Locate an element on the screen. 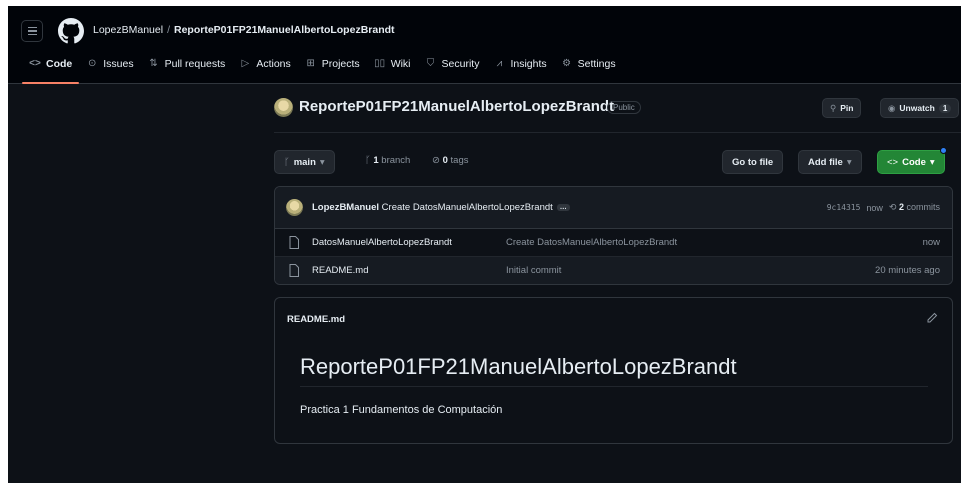 The image size is (961, 489). readme-filename: README.md is located at coordinates (316, 319).